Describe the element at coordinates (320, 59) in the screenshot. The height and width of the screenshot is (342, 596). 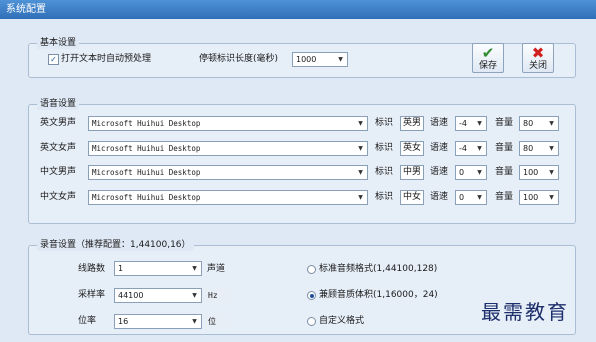
I see `pause-length-select: 1000 ▼` at that location.